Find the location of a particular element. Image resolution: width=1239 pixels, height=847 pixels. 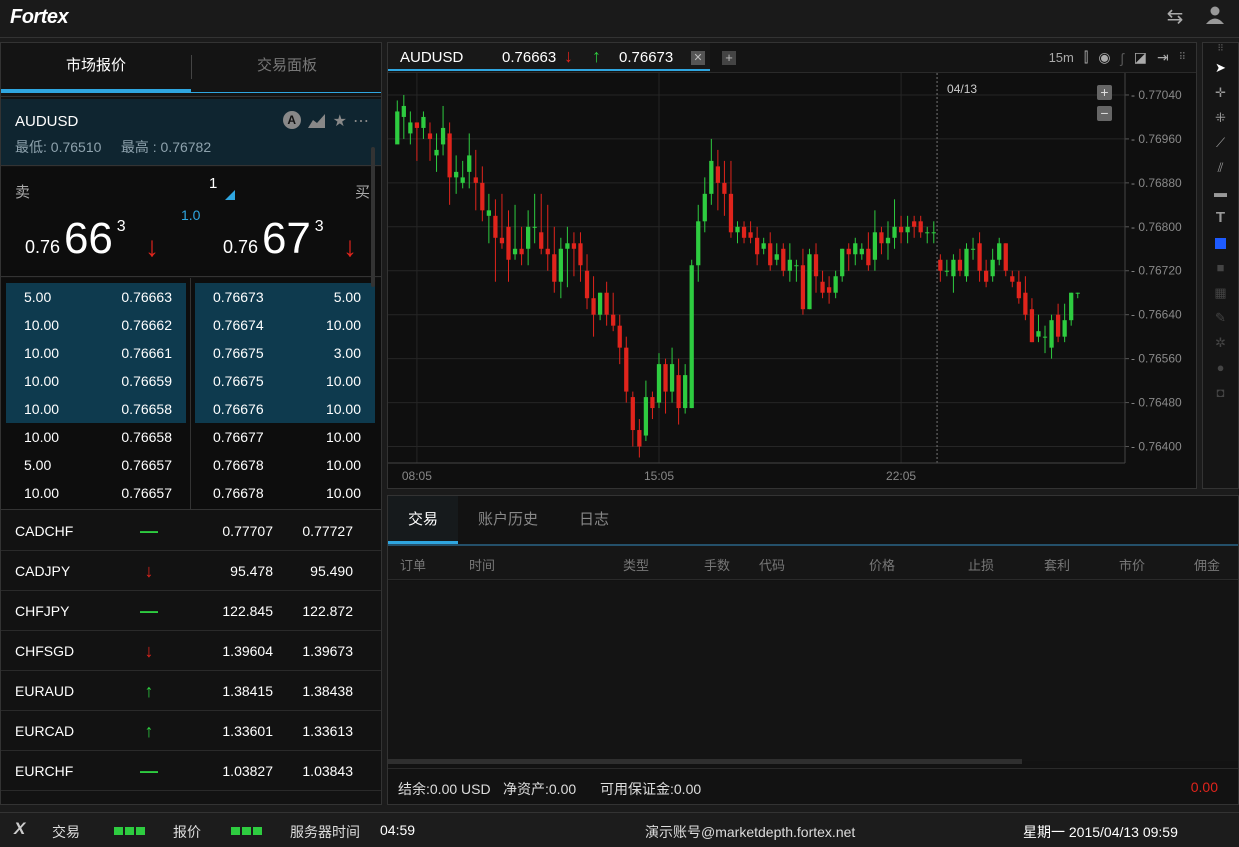

col-time: 时间 is located at coordinates (482, 564).